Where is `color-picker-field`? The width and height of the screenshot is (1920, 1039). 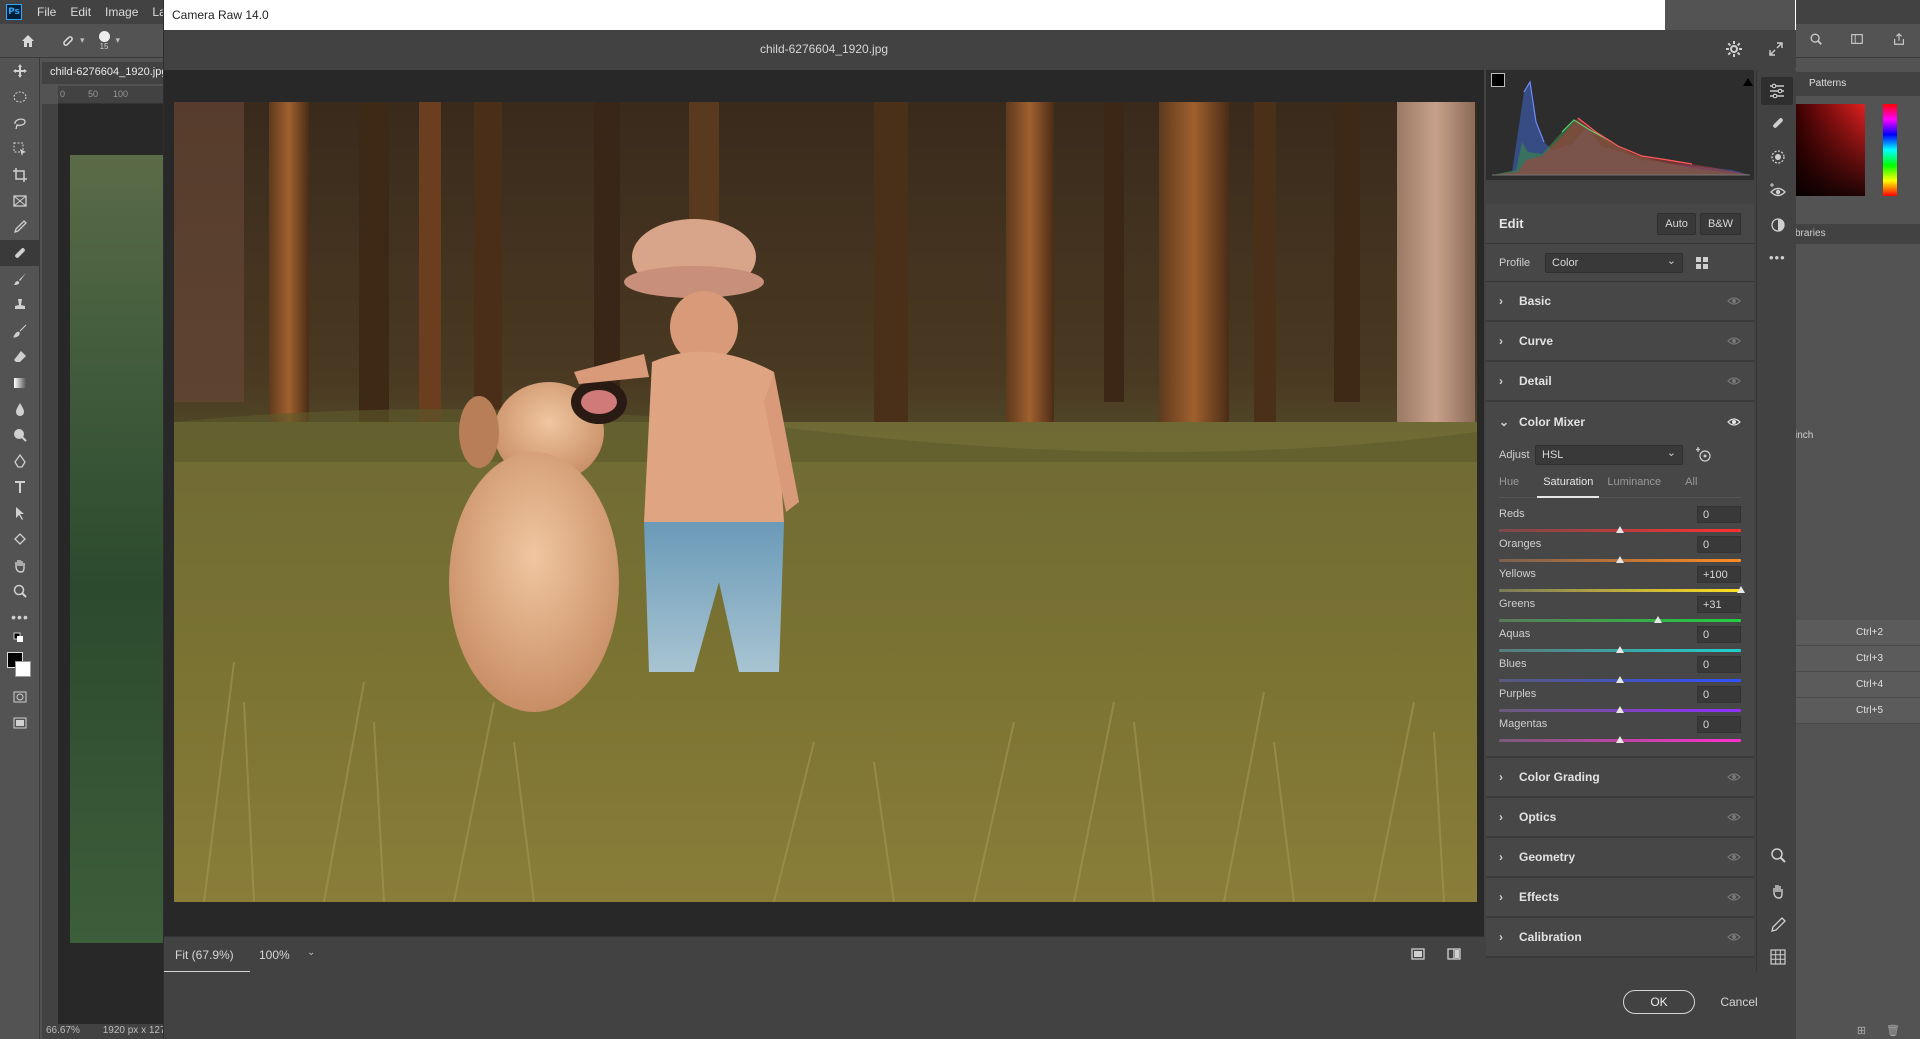
color-picker-field is located at coordinates (1830, 150).